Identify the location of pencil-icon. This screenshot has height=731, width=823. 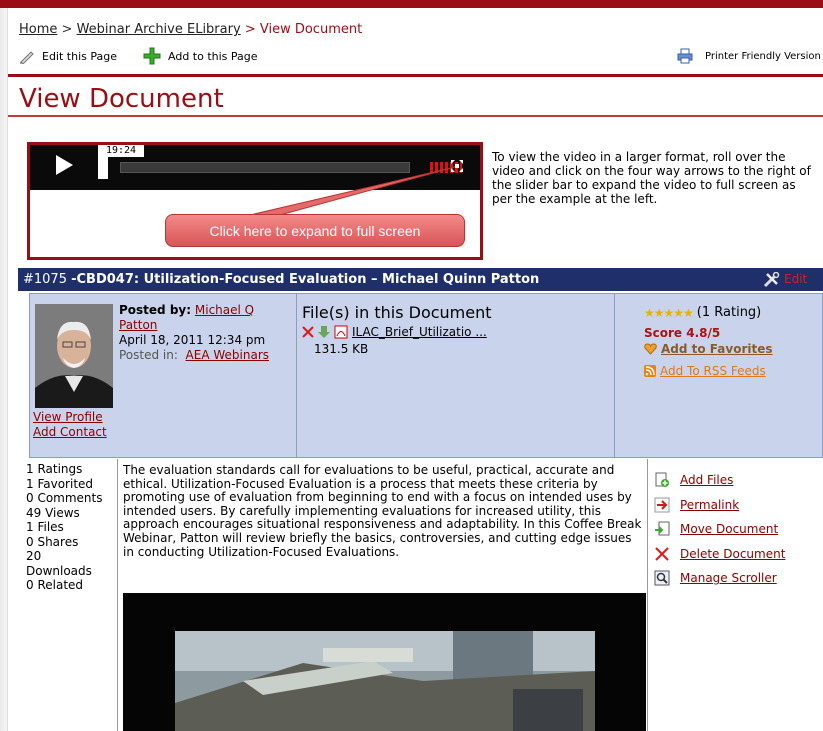
(27, 57).